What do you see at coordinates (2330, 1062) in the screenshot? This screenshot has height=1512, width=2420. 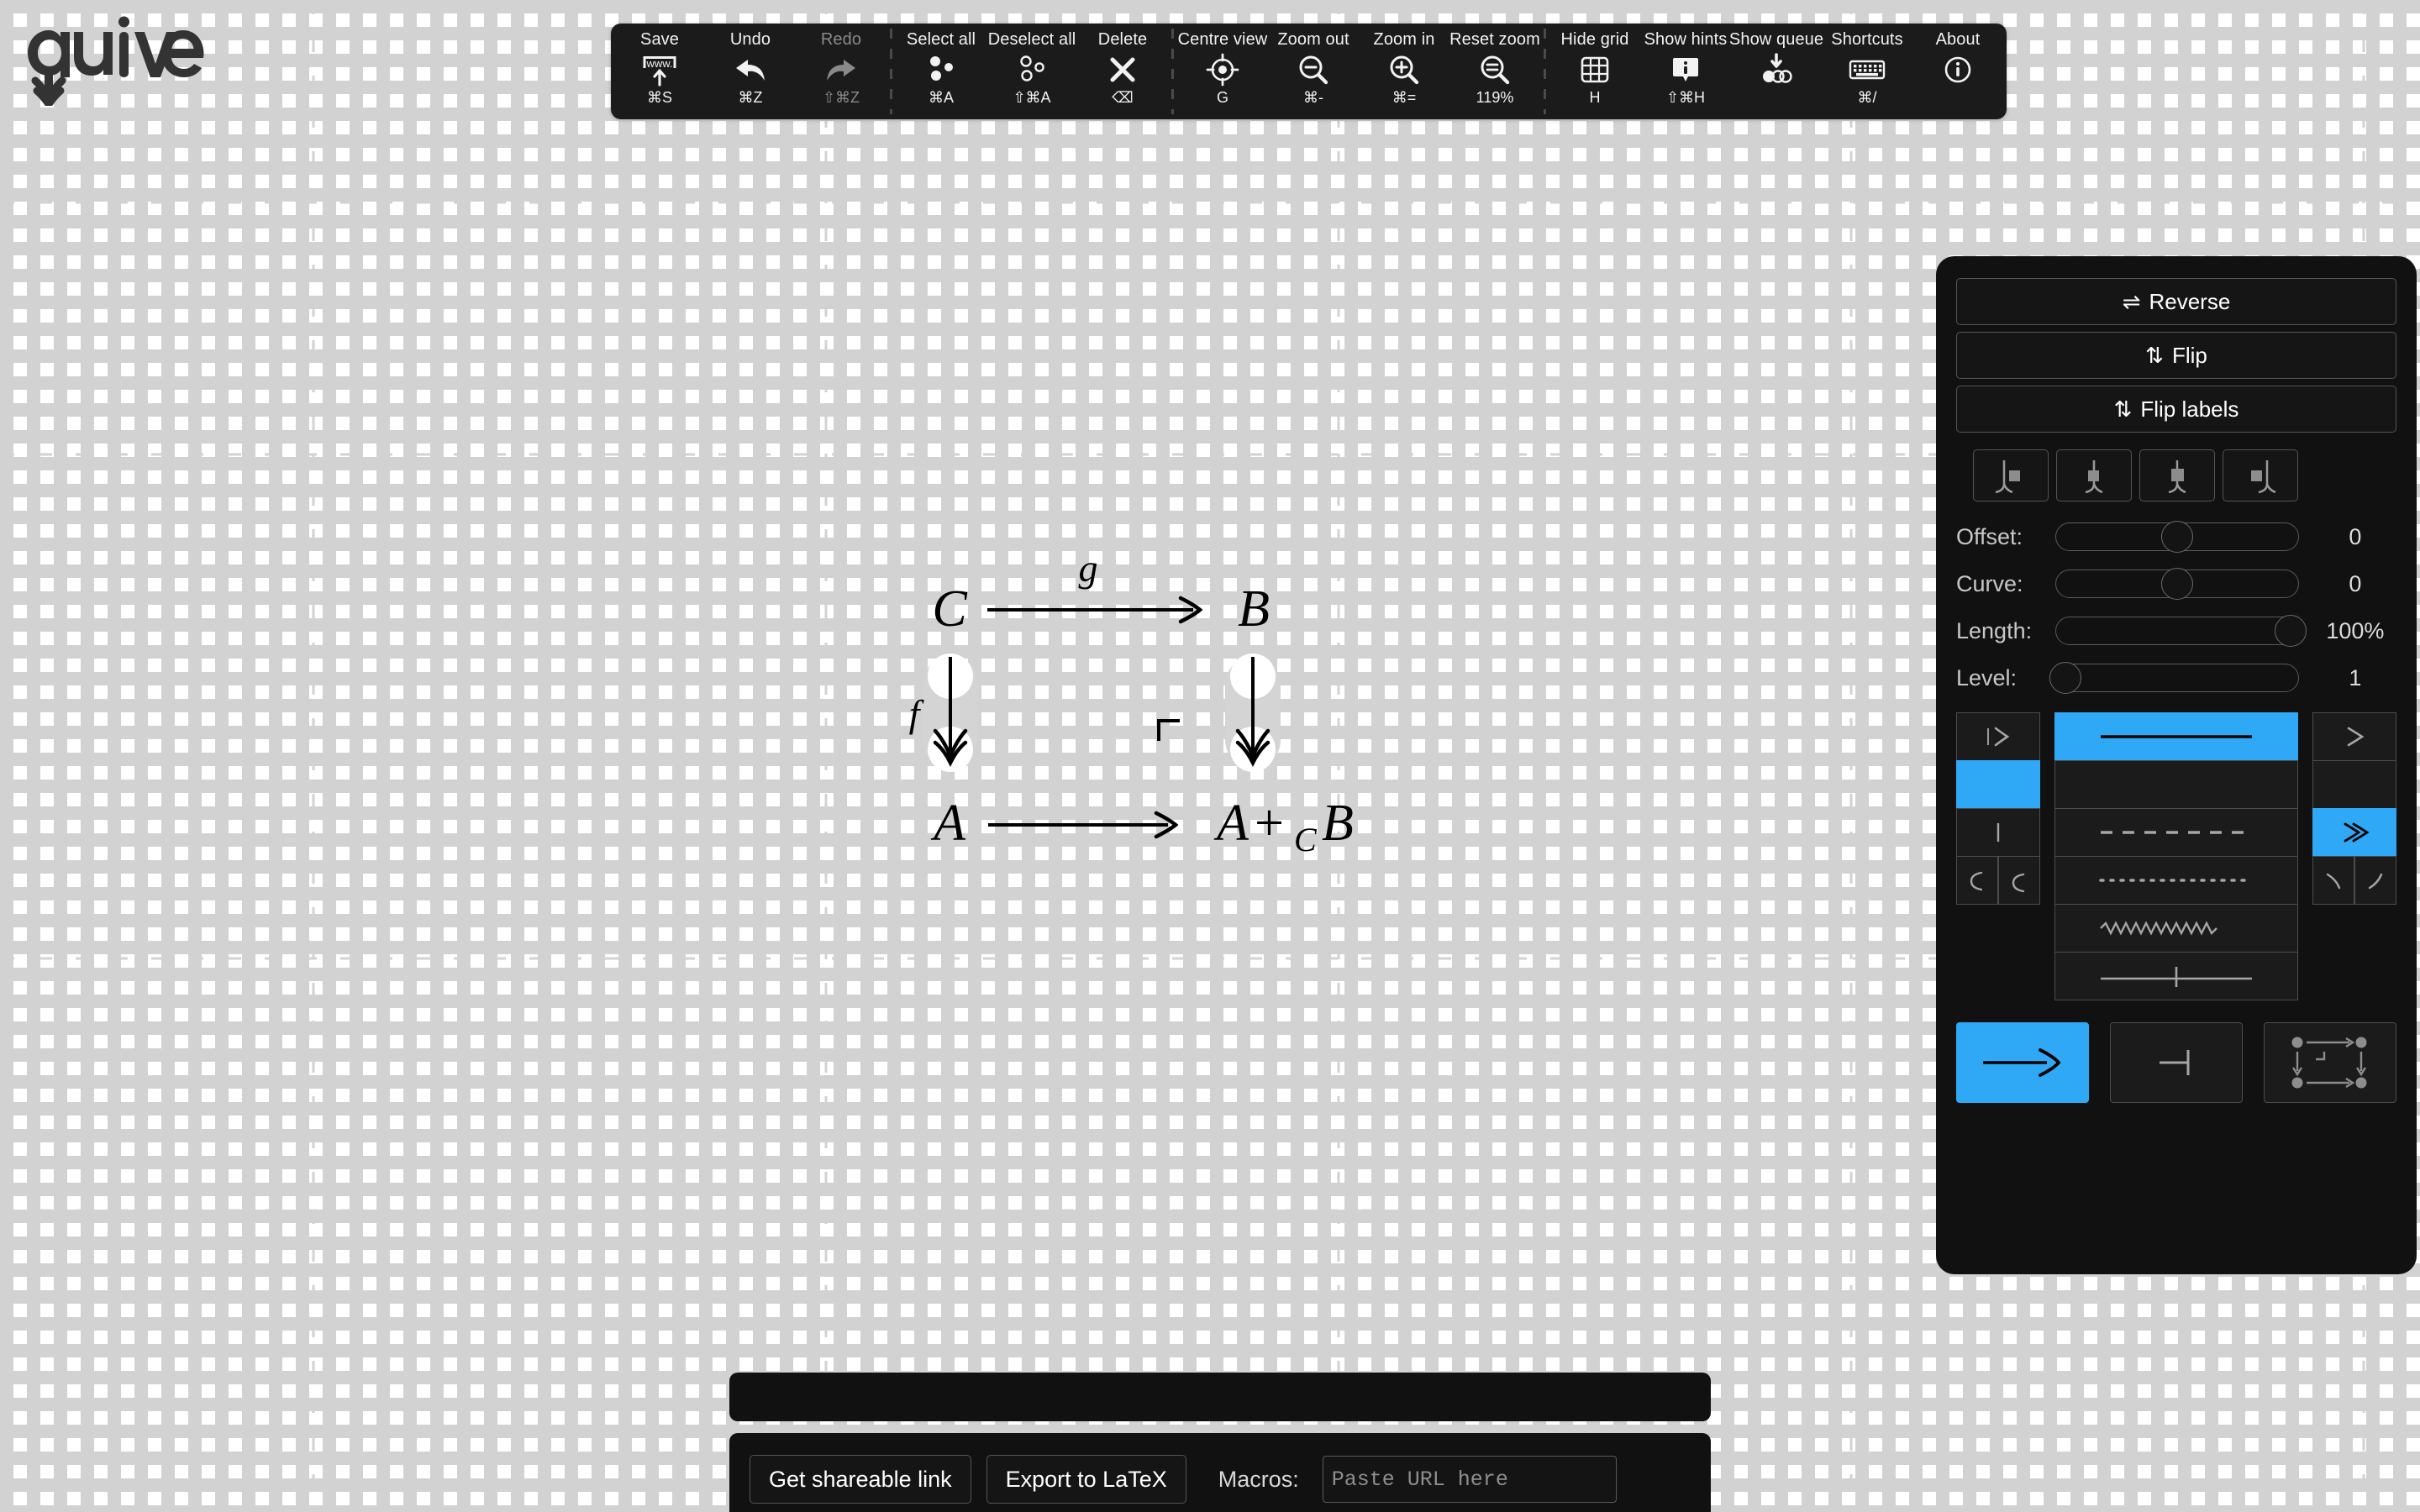 I see `arrow-type-corner` at bounding box center [2330, 1062].